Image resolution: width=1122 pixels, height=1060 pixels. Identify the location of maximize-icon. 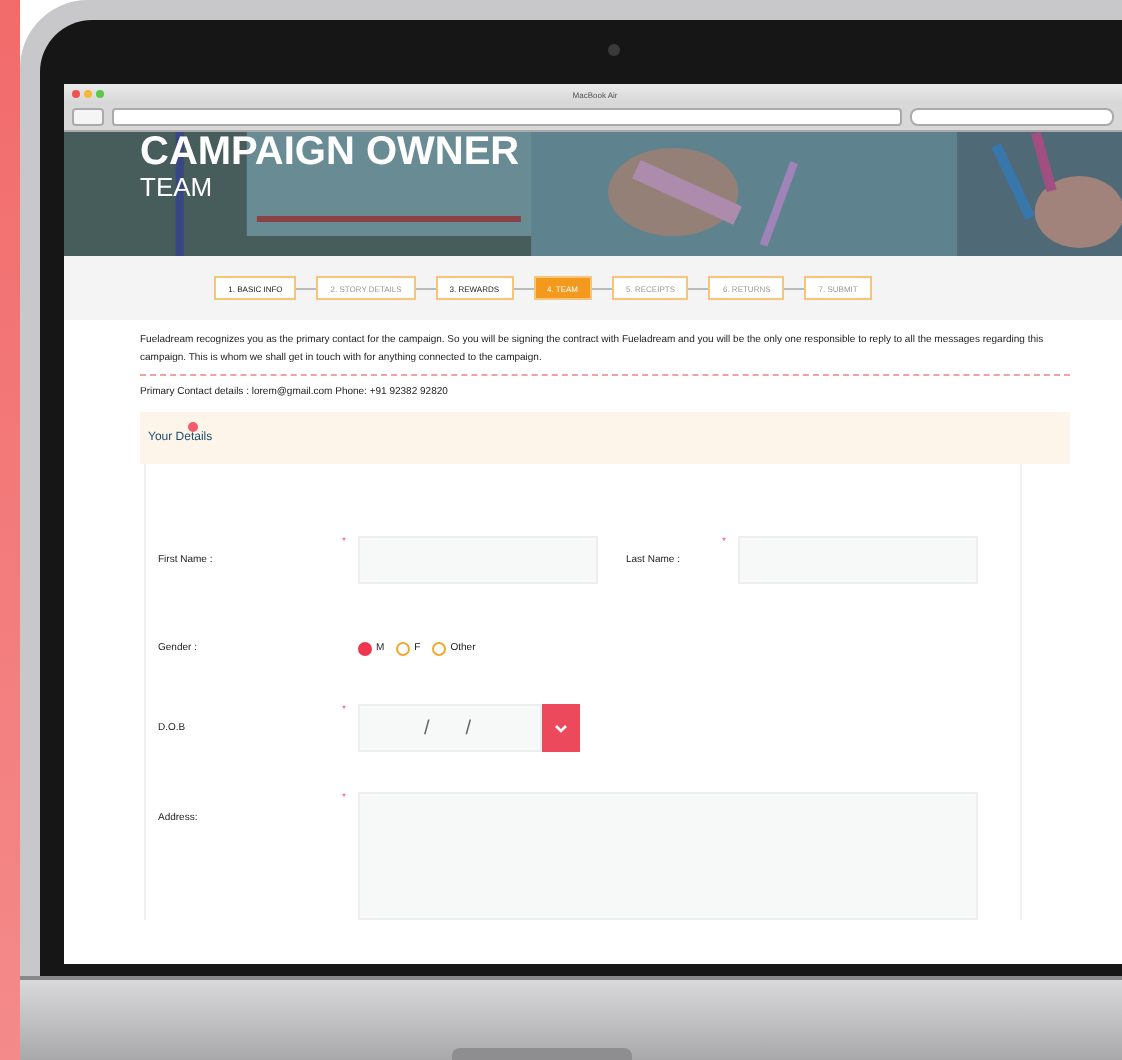
(100, 94).